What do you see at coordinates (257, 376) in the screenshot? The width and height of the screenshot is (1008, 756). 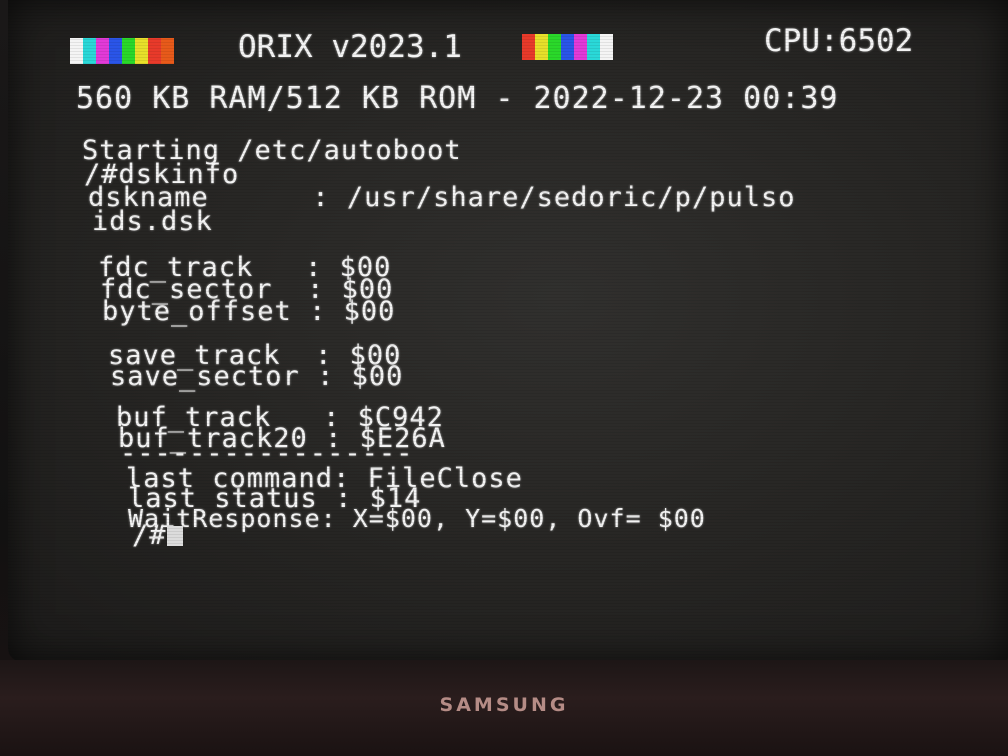 I see `save-sector-line: save_sector : $00` at bounding box center [257, 376].